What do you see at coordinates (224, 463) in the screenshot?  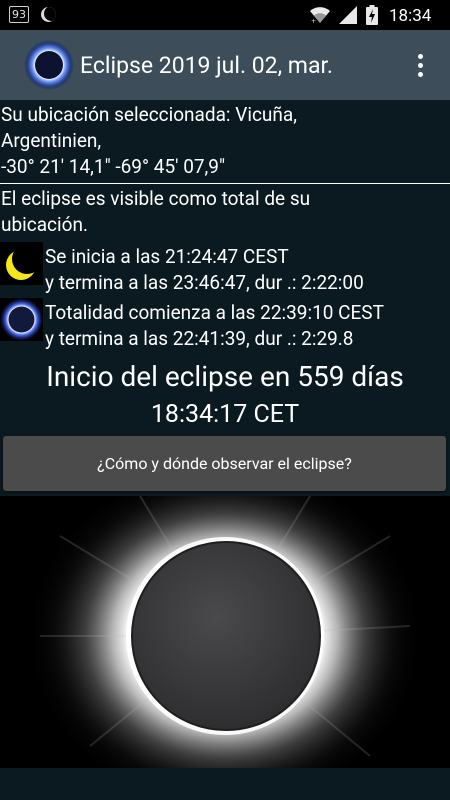 I see `how-where-observe-button: ¿Cómo y dónde observar el eclipse?` at bounding box center [224, 463].